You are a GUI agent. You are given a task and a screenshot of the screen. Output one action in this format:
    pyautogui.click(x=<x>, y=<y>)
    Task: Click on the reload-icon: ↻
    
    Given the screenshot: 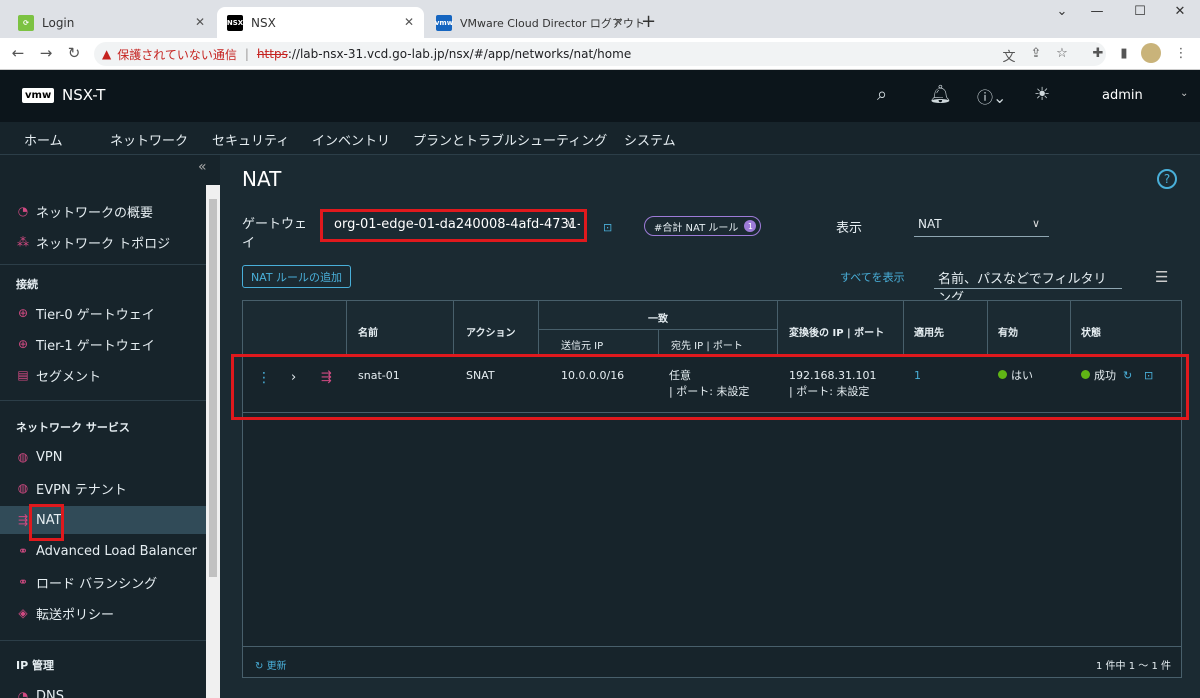 What is the action you would take?
    pyautogui.click(x=74, y=53)
    